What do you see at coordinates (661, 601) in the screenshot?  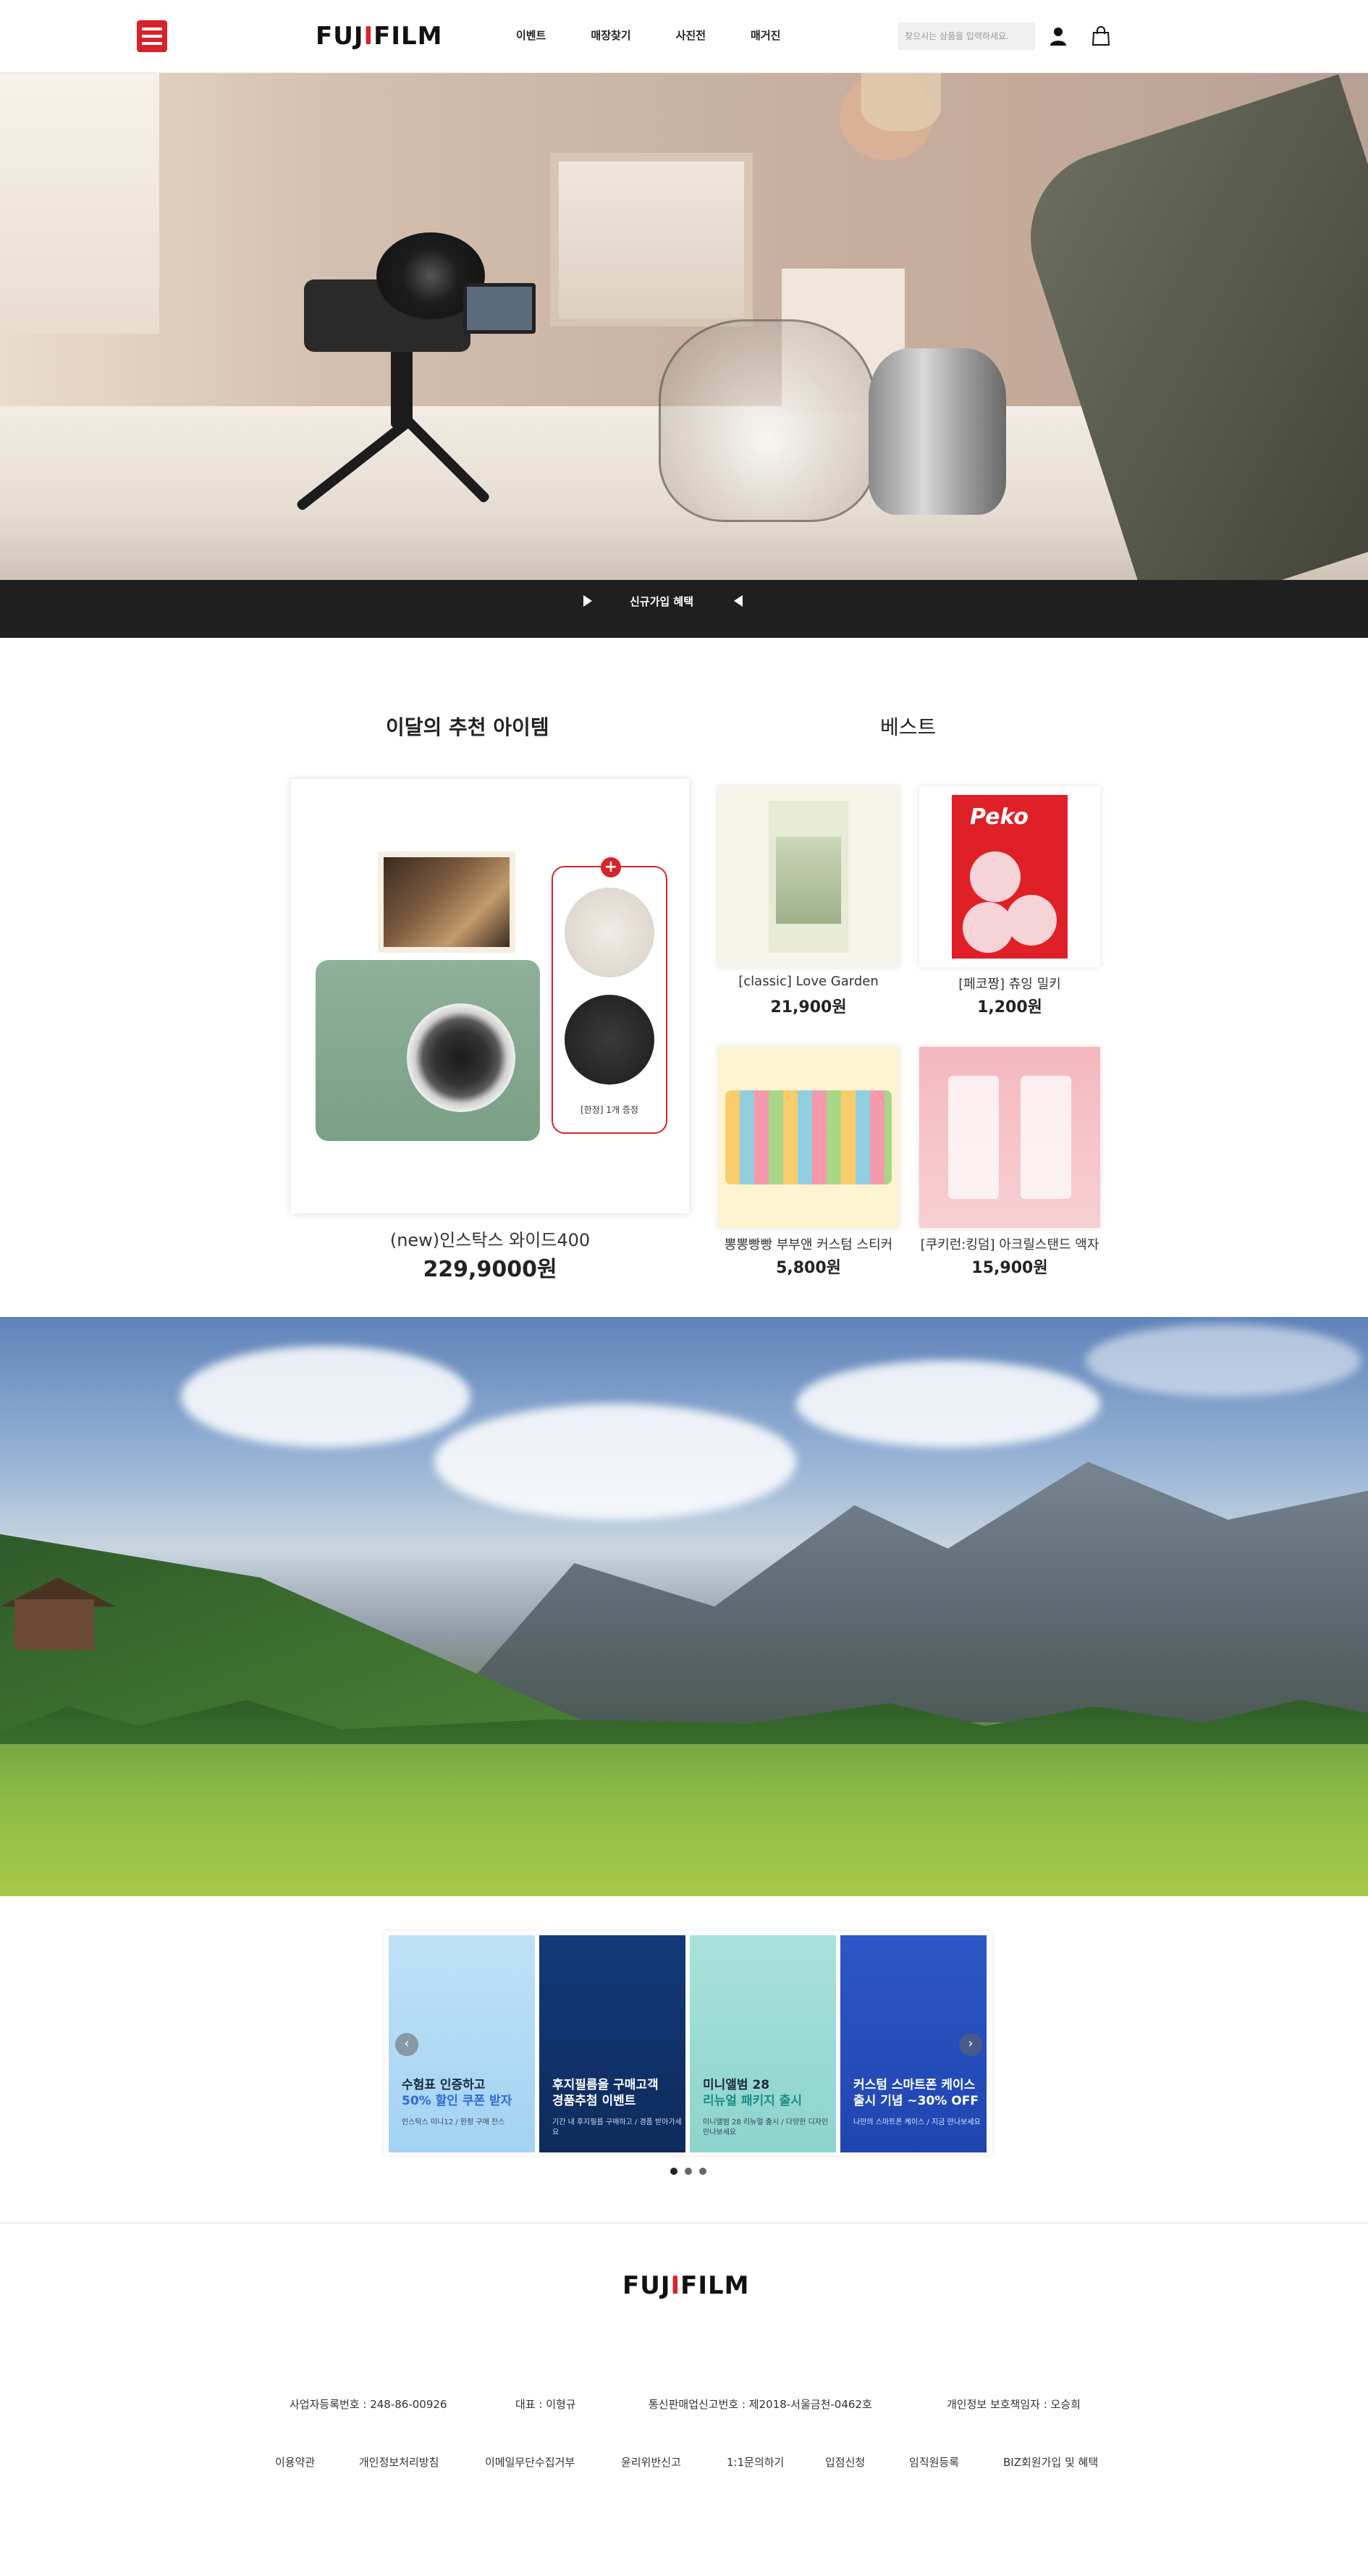 I see `hero-banner-label: 신규가입 혜택` at bounding box center [661, 601].